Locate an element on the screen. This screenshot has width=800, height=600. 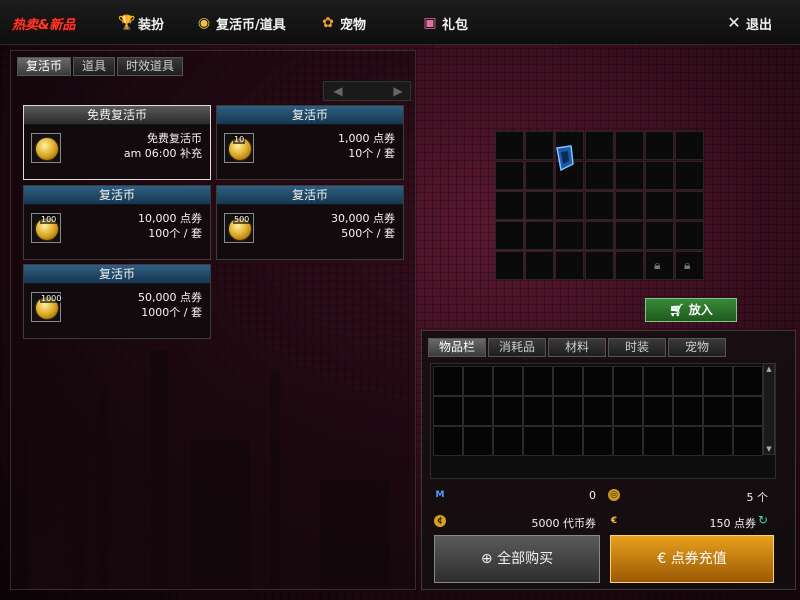
inventory-grid is located at coordinates (603, 421).